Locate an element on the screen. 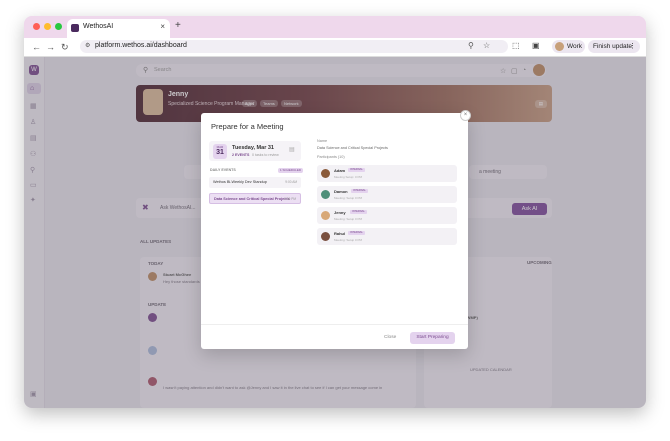  name-label: Name is located at coordinates (322, 141).